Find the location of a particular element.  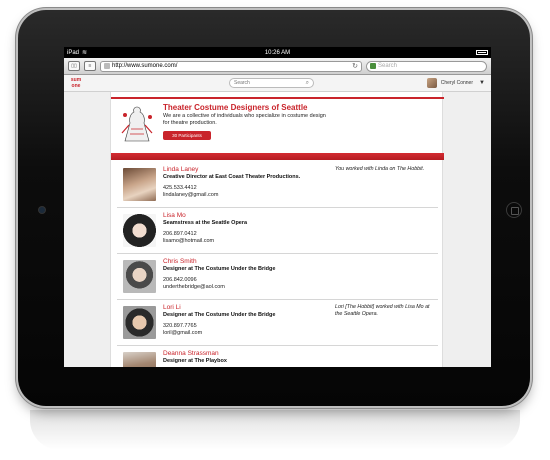

group-title: Theater Costume Designers of Seattle is located at coordinates (235, 107).